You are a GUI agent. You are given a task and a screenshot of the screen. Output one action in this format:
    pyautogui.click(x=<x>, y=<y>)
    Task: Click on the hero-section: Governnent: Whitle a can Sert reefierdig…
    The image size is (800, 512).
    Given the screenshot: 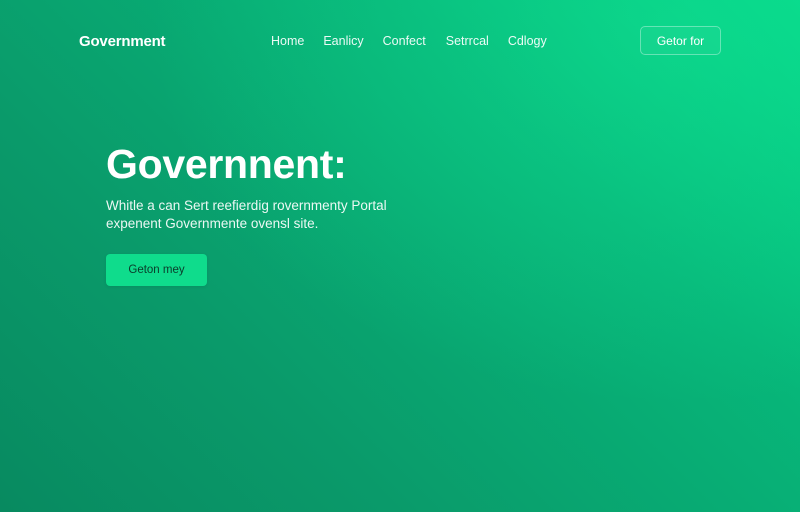 What is the action you would take?
    pyautogui.click(x=276, y=213)
    